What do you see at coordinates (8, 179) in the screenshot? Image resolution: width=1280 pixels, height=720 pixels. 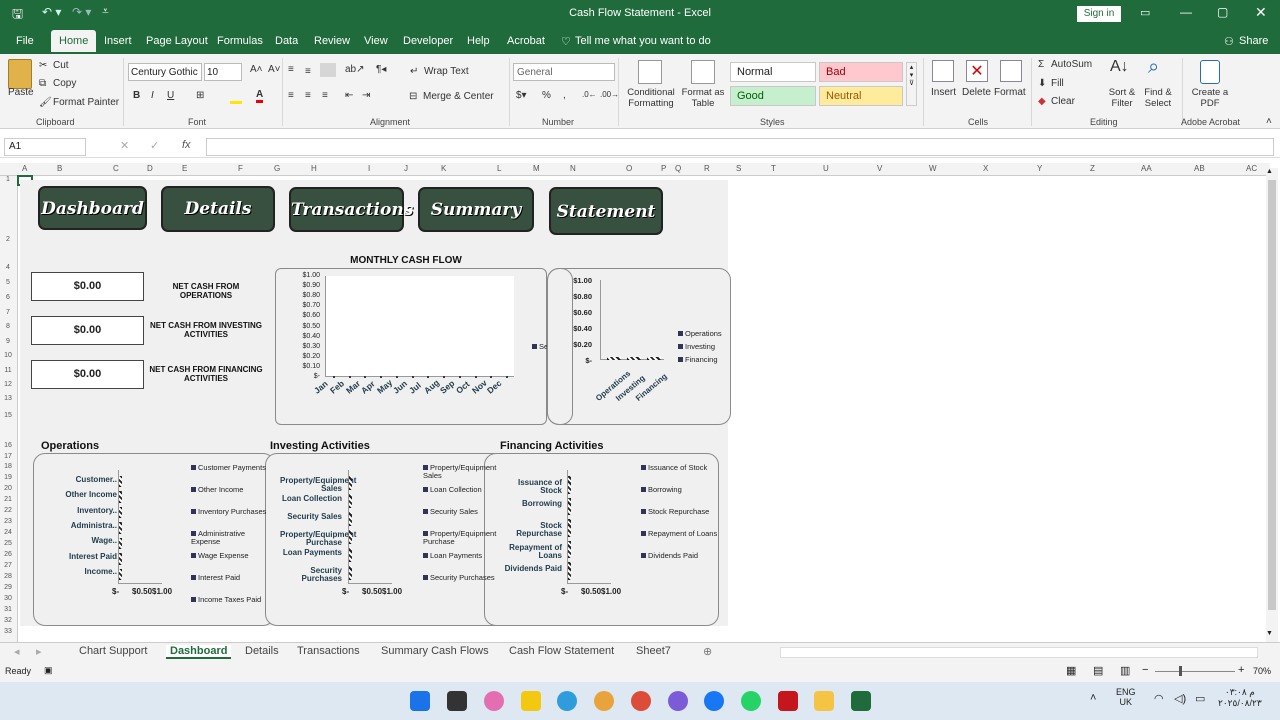 I see `row-header: 1` at bounding box center [8, 179].